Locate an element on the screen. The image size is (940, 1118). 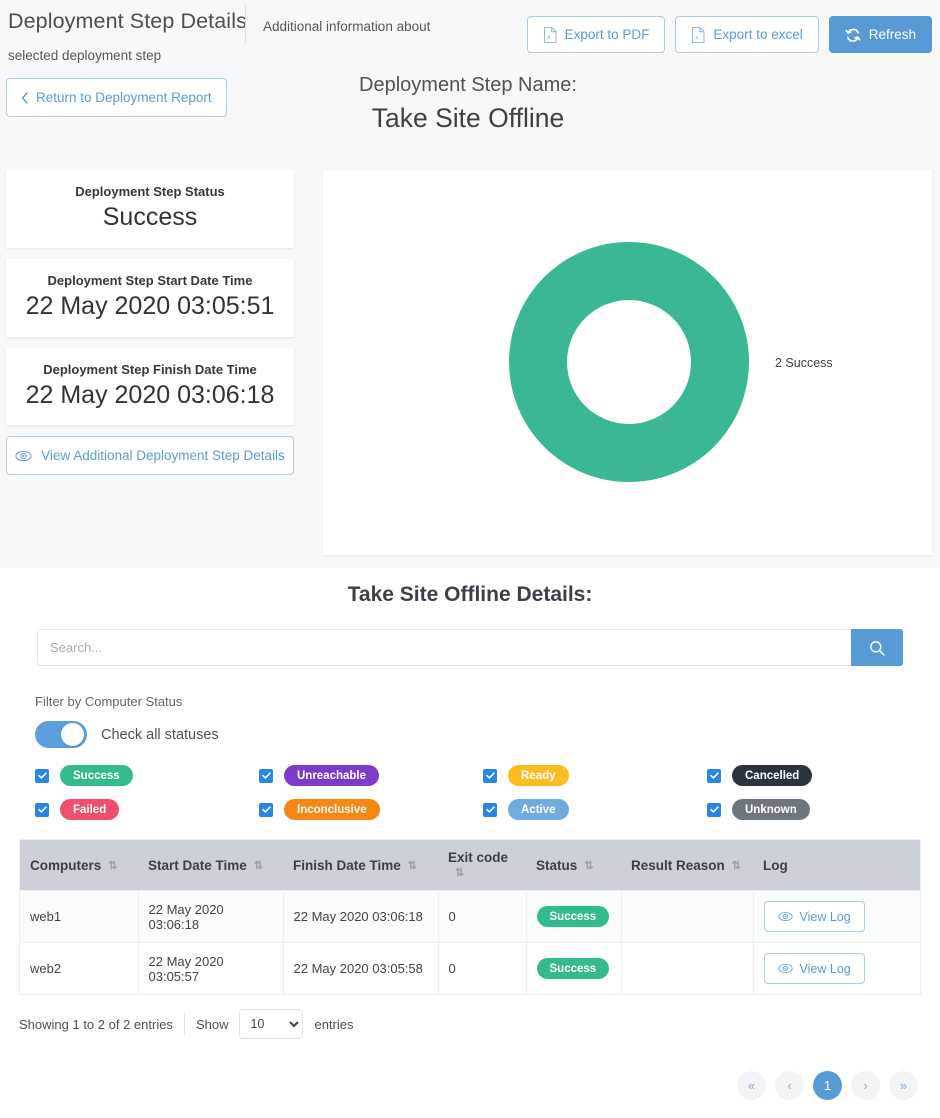
badge-unknown: Unknown is located at coordinates (771, 809).